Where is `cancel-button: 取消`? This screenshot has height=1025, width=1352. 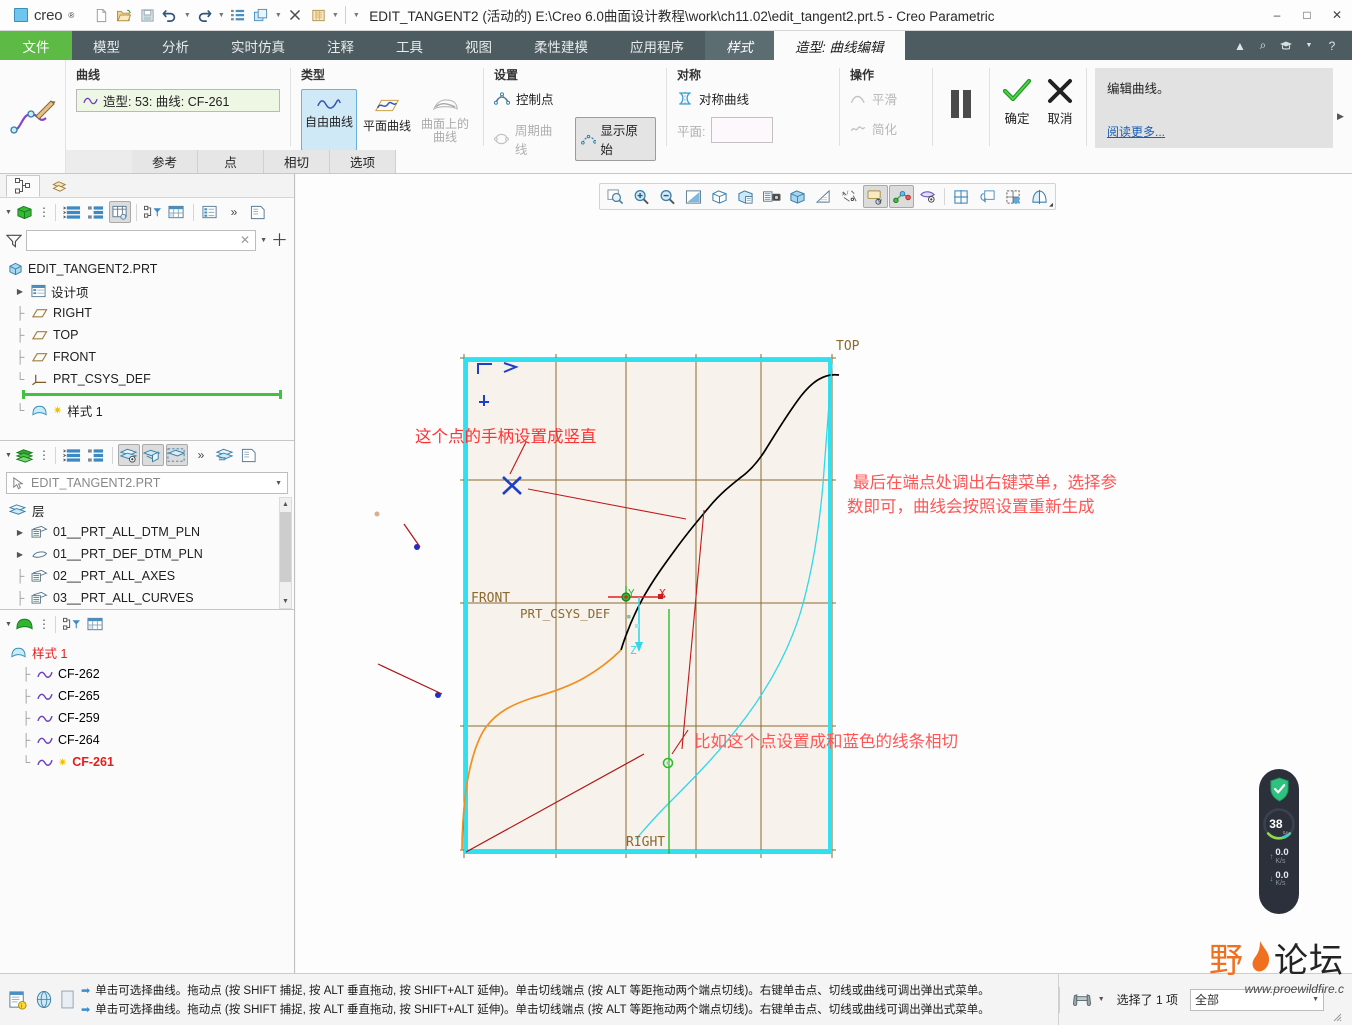
cancel-button: 取消 is located at coordinates (1060, 102).